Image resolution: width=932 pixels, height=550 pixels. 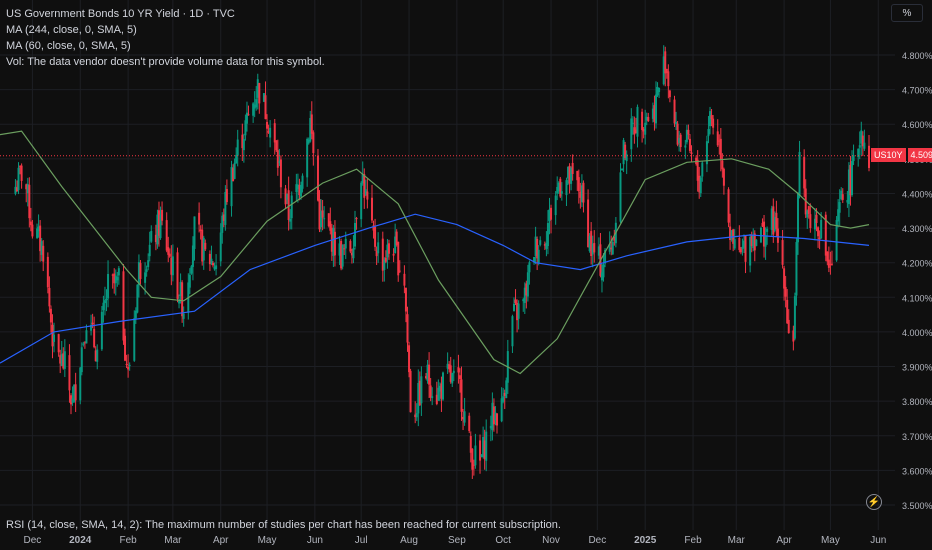 What do you see at coordinates (830, 540) in the screenshot?
I see `x-tick-label: May` at bounding box center [830, 540].